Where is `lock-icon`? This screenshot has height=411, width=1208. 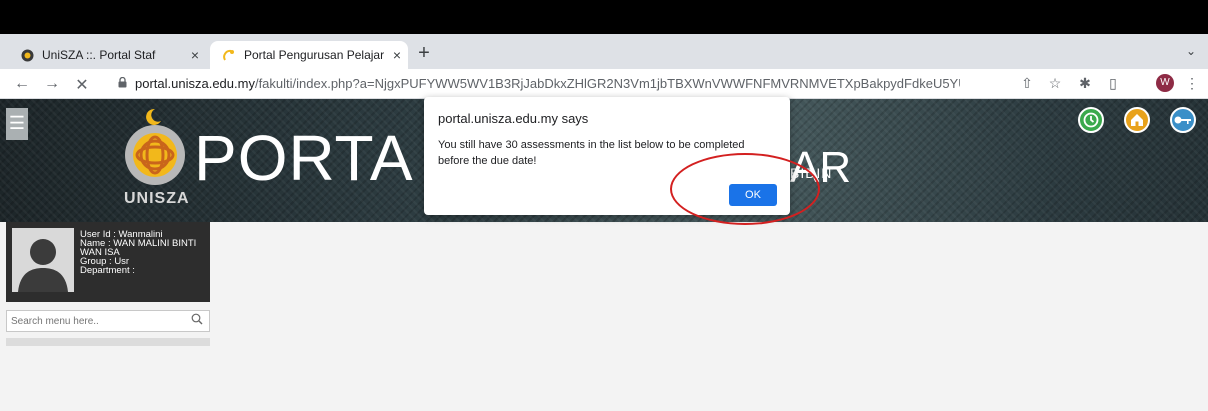 lock-icon is located at coordinates (122, 83).